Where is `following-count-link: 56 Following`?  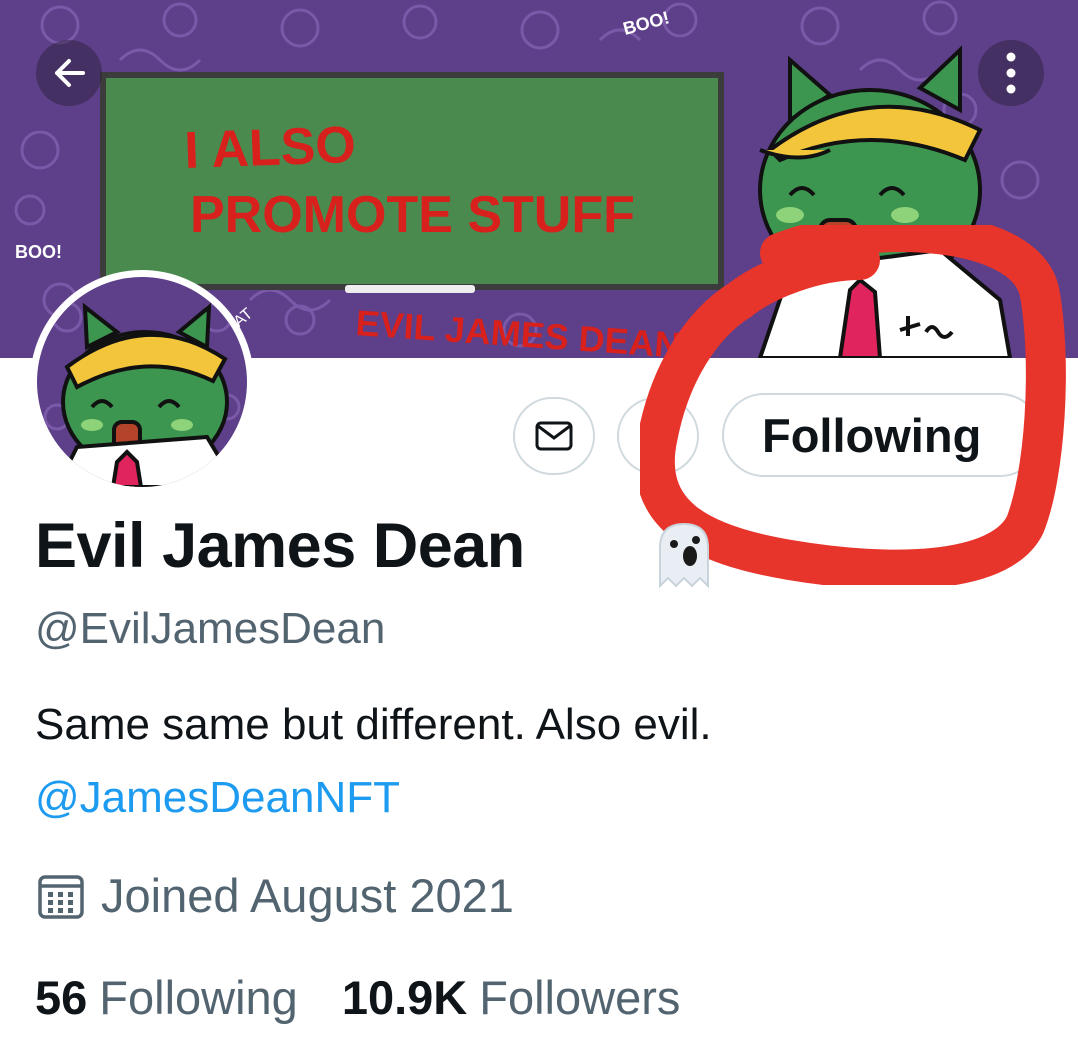
following-count-link: 56 Following is located at coordinates (166, 997).